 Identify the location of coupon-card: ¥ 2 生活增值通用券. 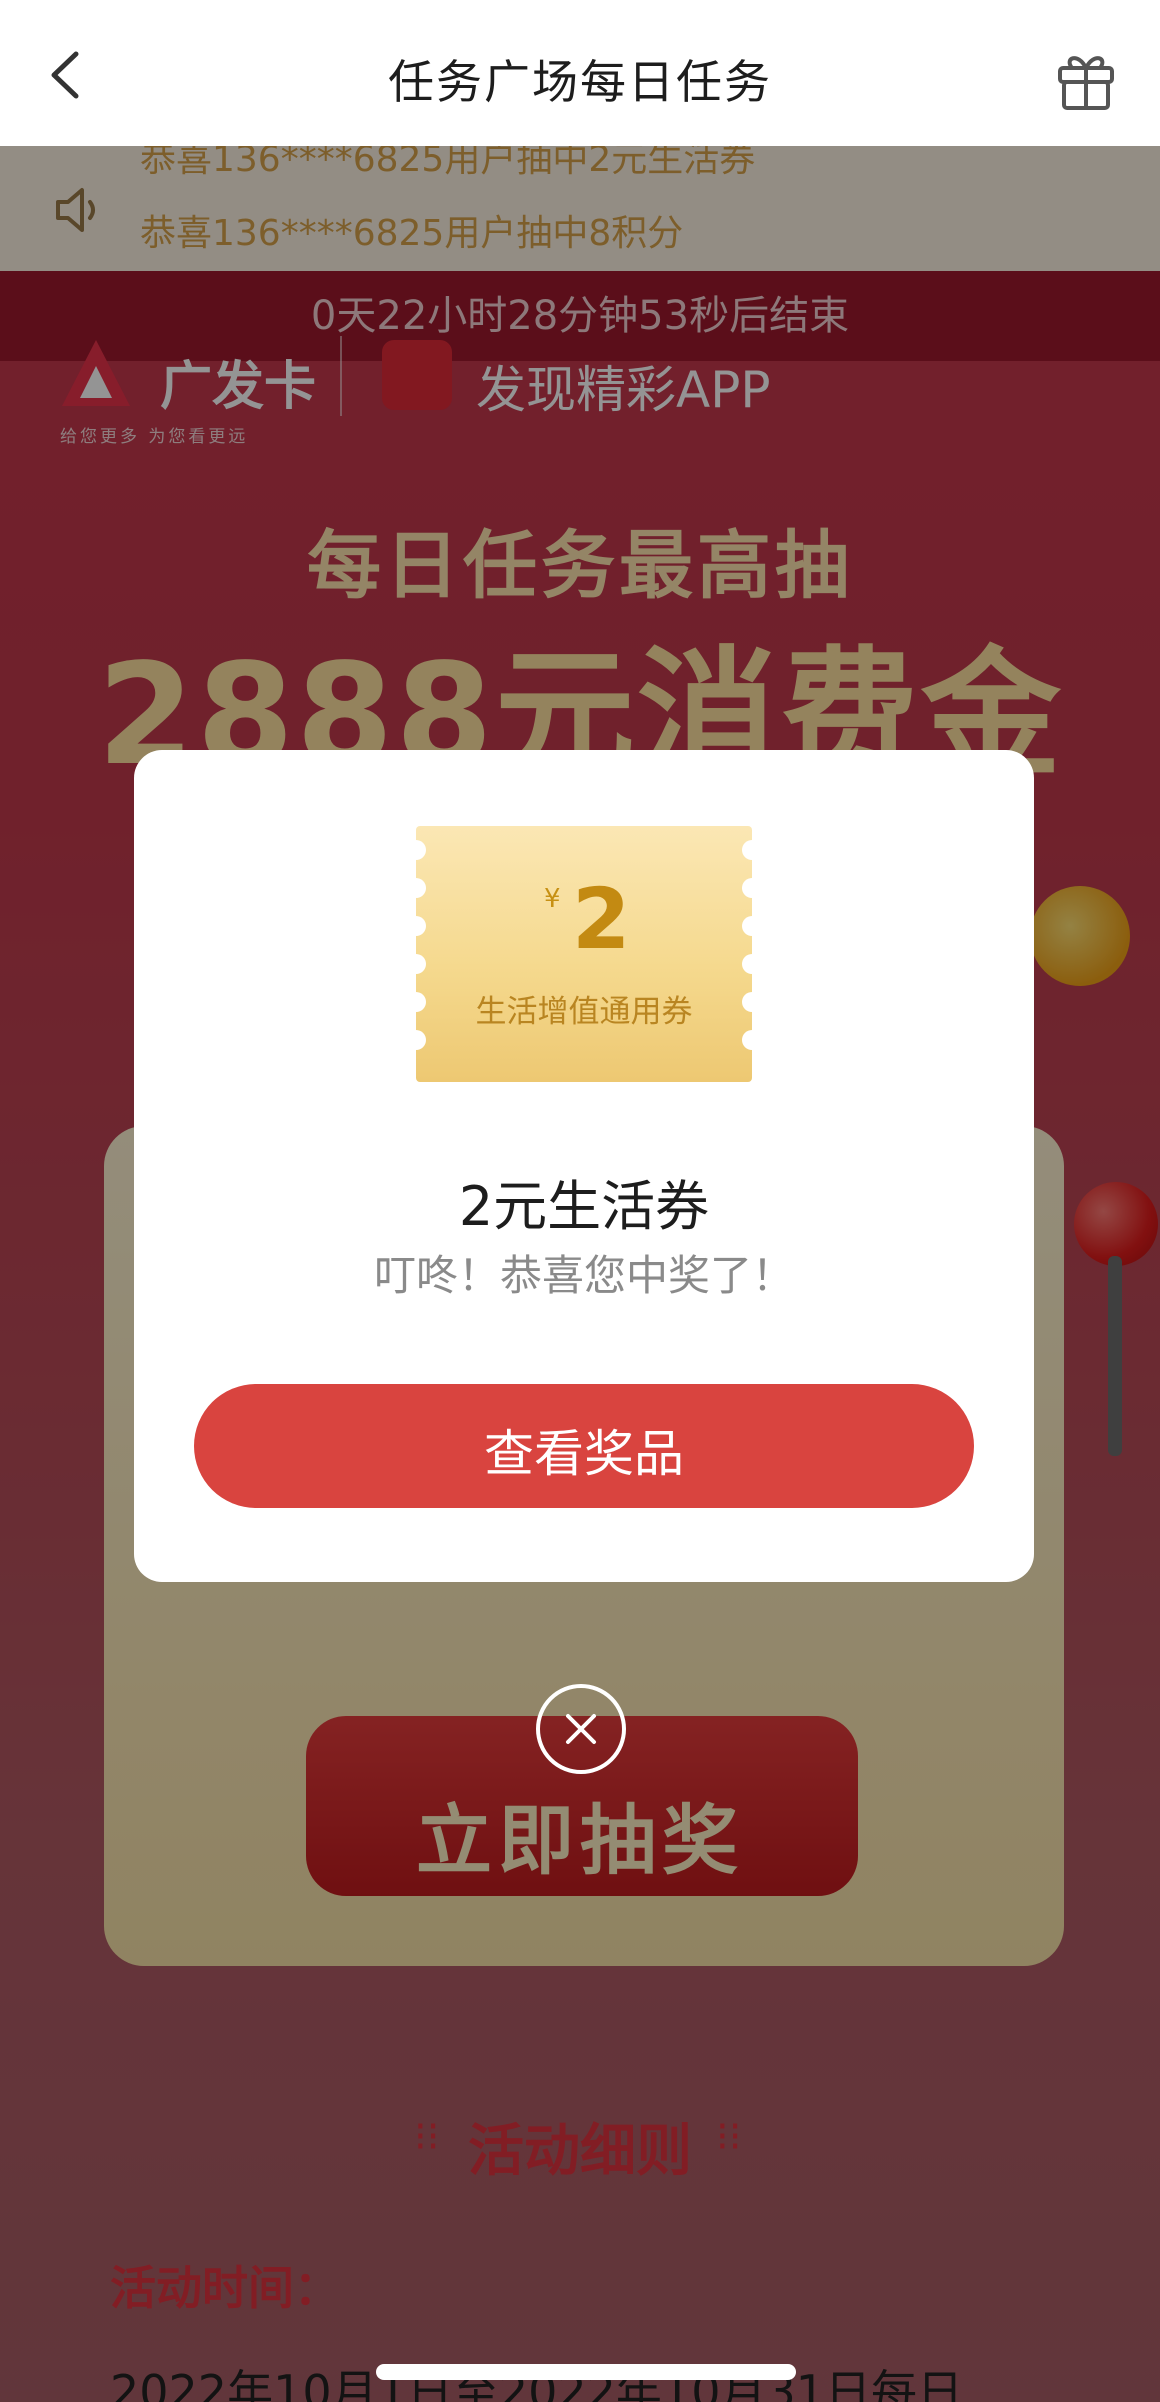
(584, 954).